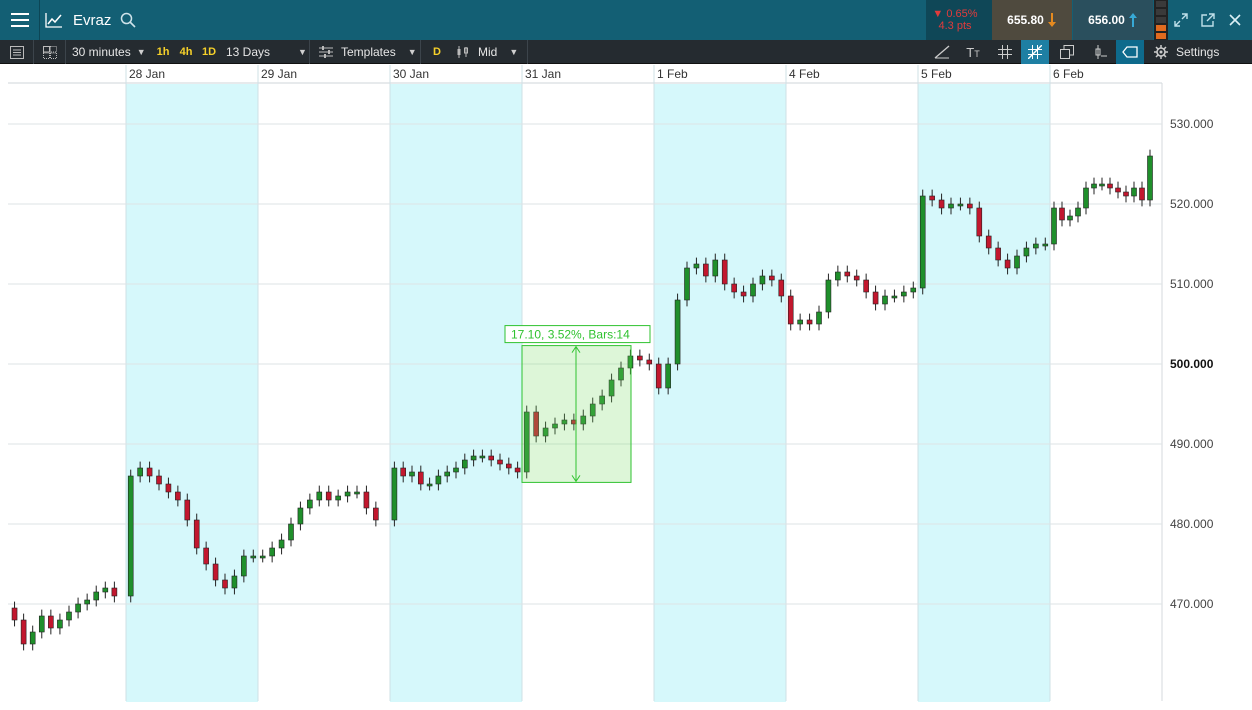 The image size is (1252, 710). I want to click on timeframe-4h: 4h, so click(186, 52).